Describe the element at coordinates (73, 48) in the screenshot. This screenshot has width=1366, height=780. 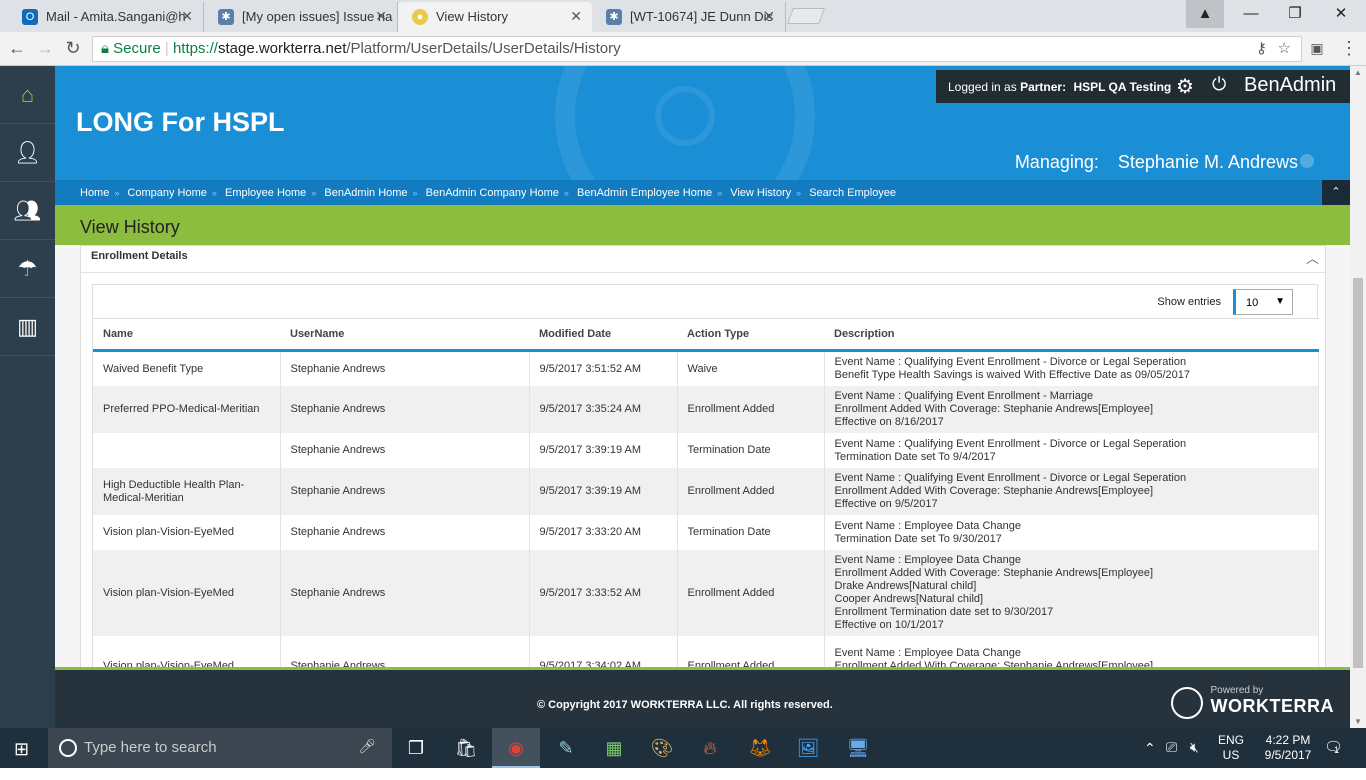
I see `reload-button: ↻` at that location.